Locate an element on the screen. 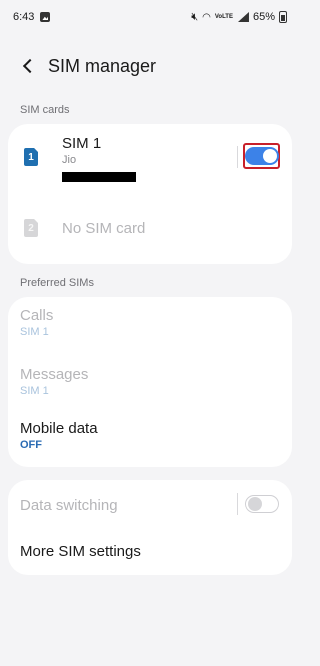 This screenshot has height=666, width=320. sim1-text: SIM 1 Jio is located at coordinates (99, 158).